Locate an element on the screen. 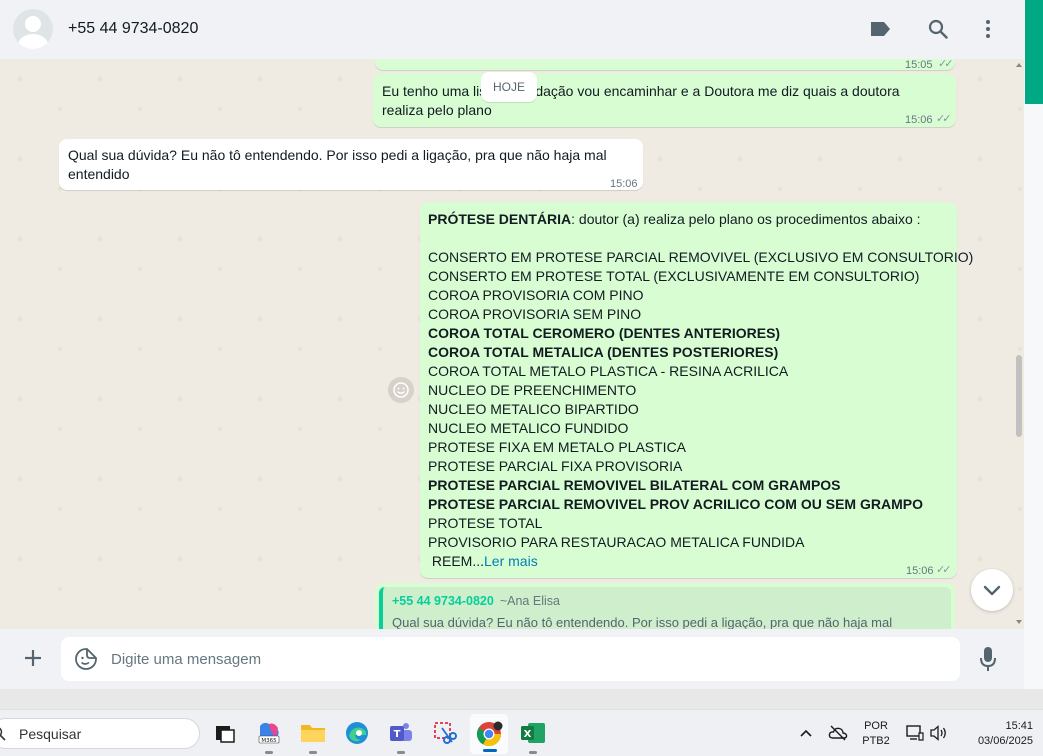 Image resolution: width=1043 pixels, height=756 pixels. chrome-icon is located at coordinates (489, 734).